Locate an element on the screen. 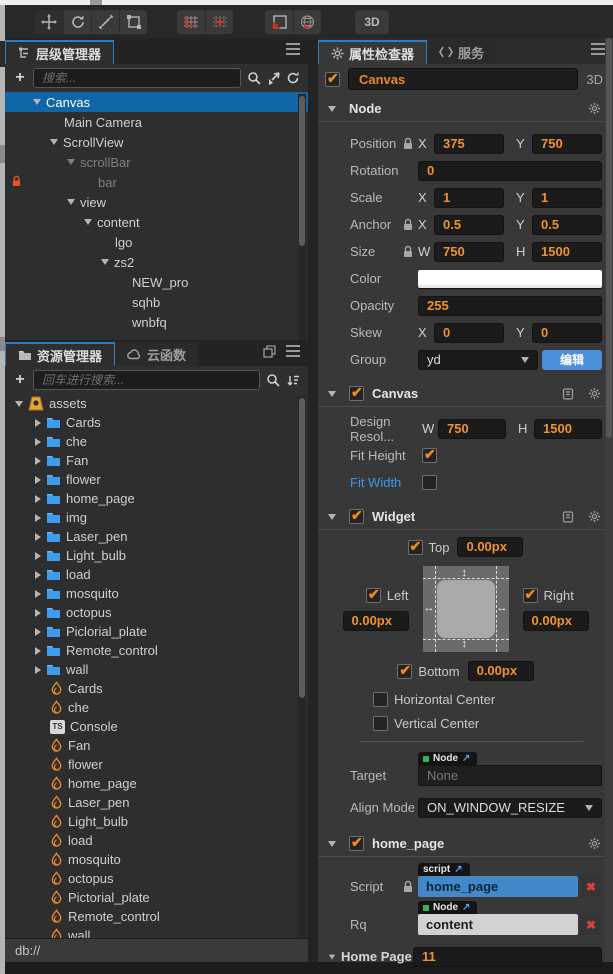 Image resolution: width=613 pixels, height=974 pixels. asset-folder-item: mosquito is located at coordinates (156, 593).